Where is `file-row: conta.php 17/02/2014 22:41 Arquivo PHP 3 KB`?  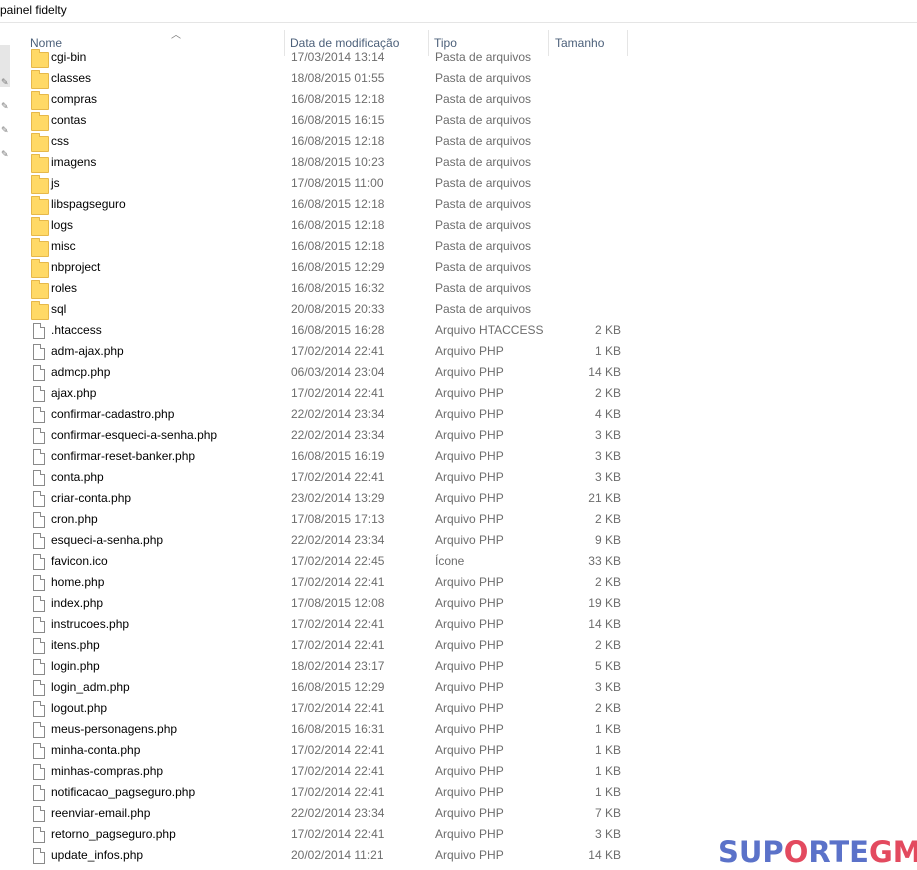
file-row: conta.php 17/02/2014 22:41 Arquivo PHP 3 KB is located at coordinates (458, 477).